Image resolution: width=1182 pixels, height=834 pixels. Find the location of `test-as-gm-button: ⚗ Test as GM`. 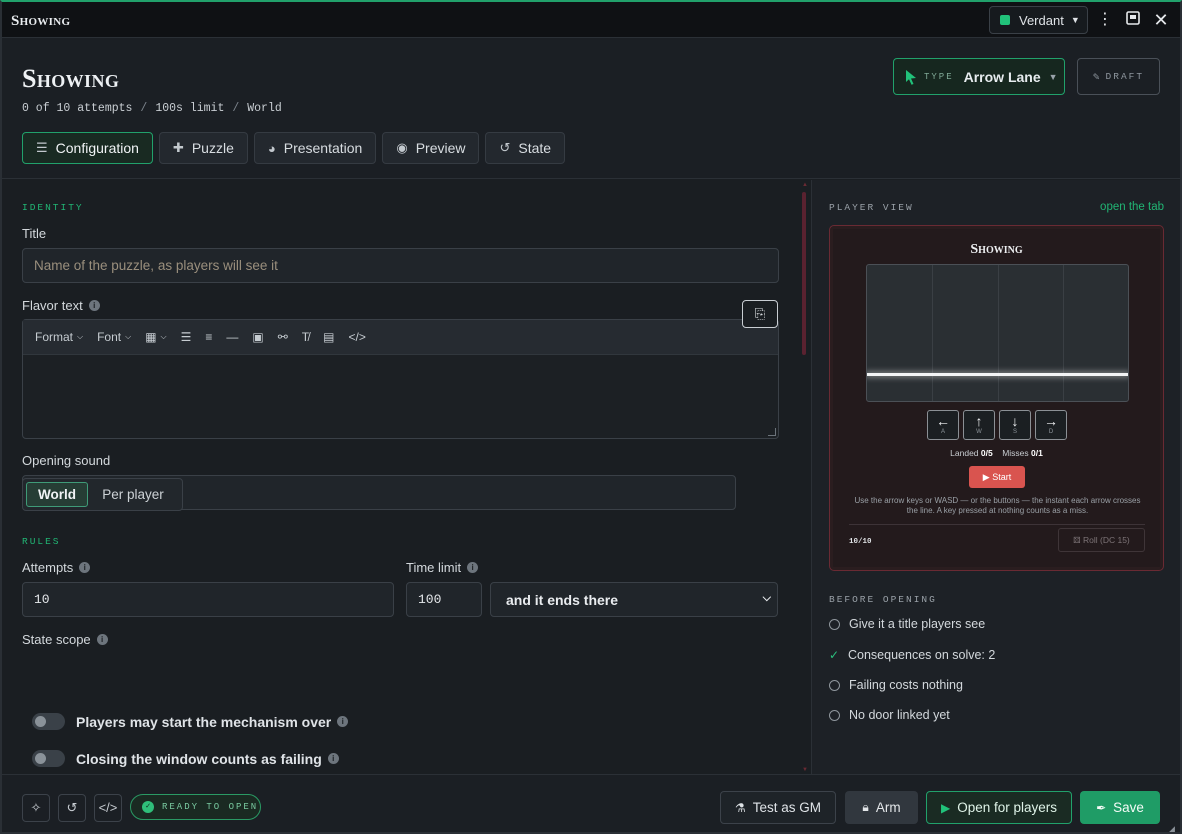

test-as-gm-button: ⚗ Test as GM is located at coordinates (778, 807).